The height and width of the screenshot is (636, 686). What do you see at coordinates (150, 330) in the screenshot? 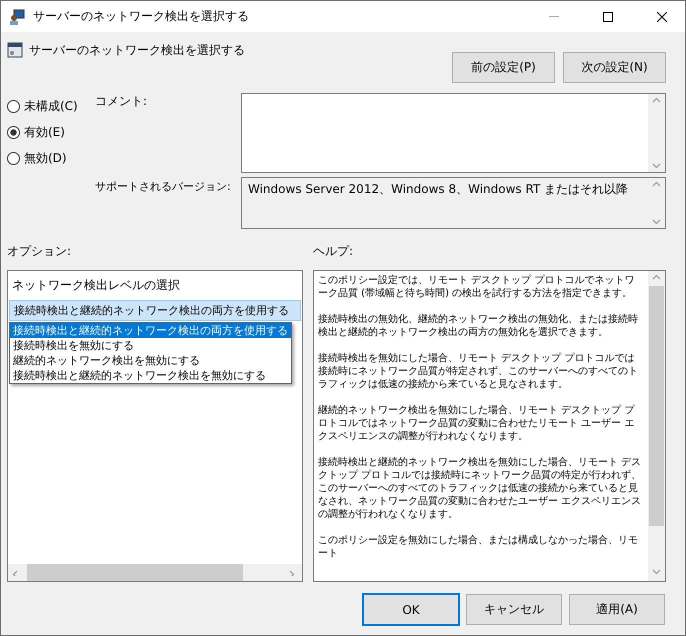
I see `dropdown-option: 接続時検出と継続的ネットワーク検出の両方を使用する` at bounding box center [150, 330].